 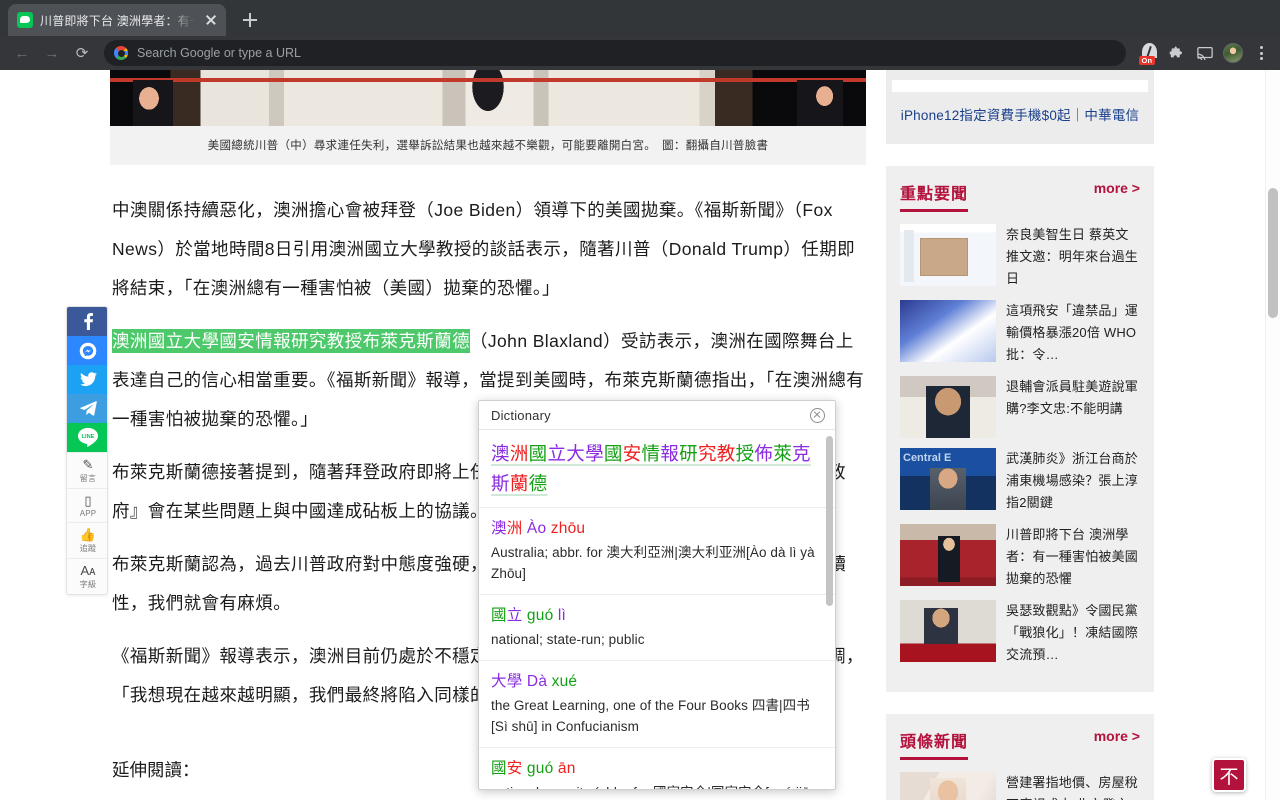 I want to click on news-item-title: 武漢肺炎》浙江台商於浦東機場感染？張上淳指2關鍵, so click(x=1072, y=480).